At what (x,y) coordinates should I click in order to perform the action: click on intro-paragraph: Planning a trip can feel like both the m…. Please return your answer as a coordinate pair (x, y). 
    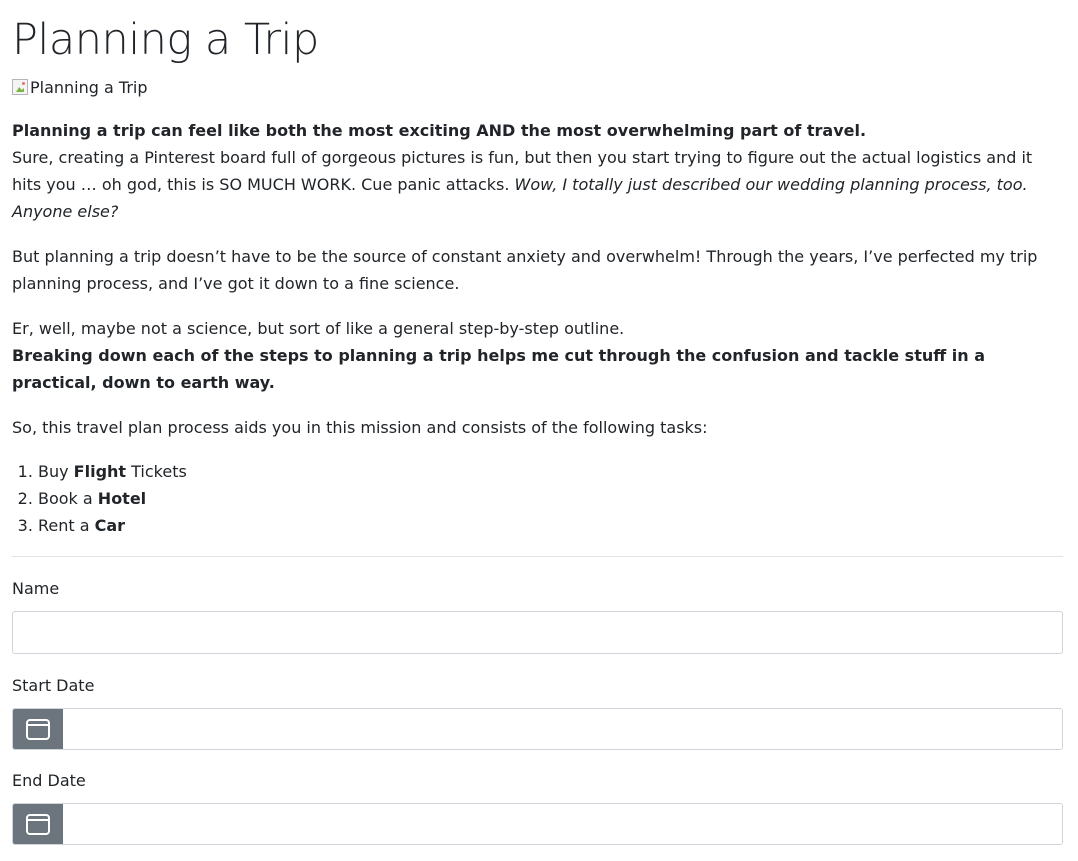
    Looking at the image, I should click on (537, 171).